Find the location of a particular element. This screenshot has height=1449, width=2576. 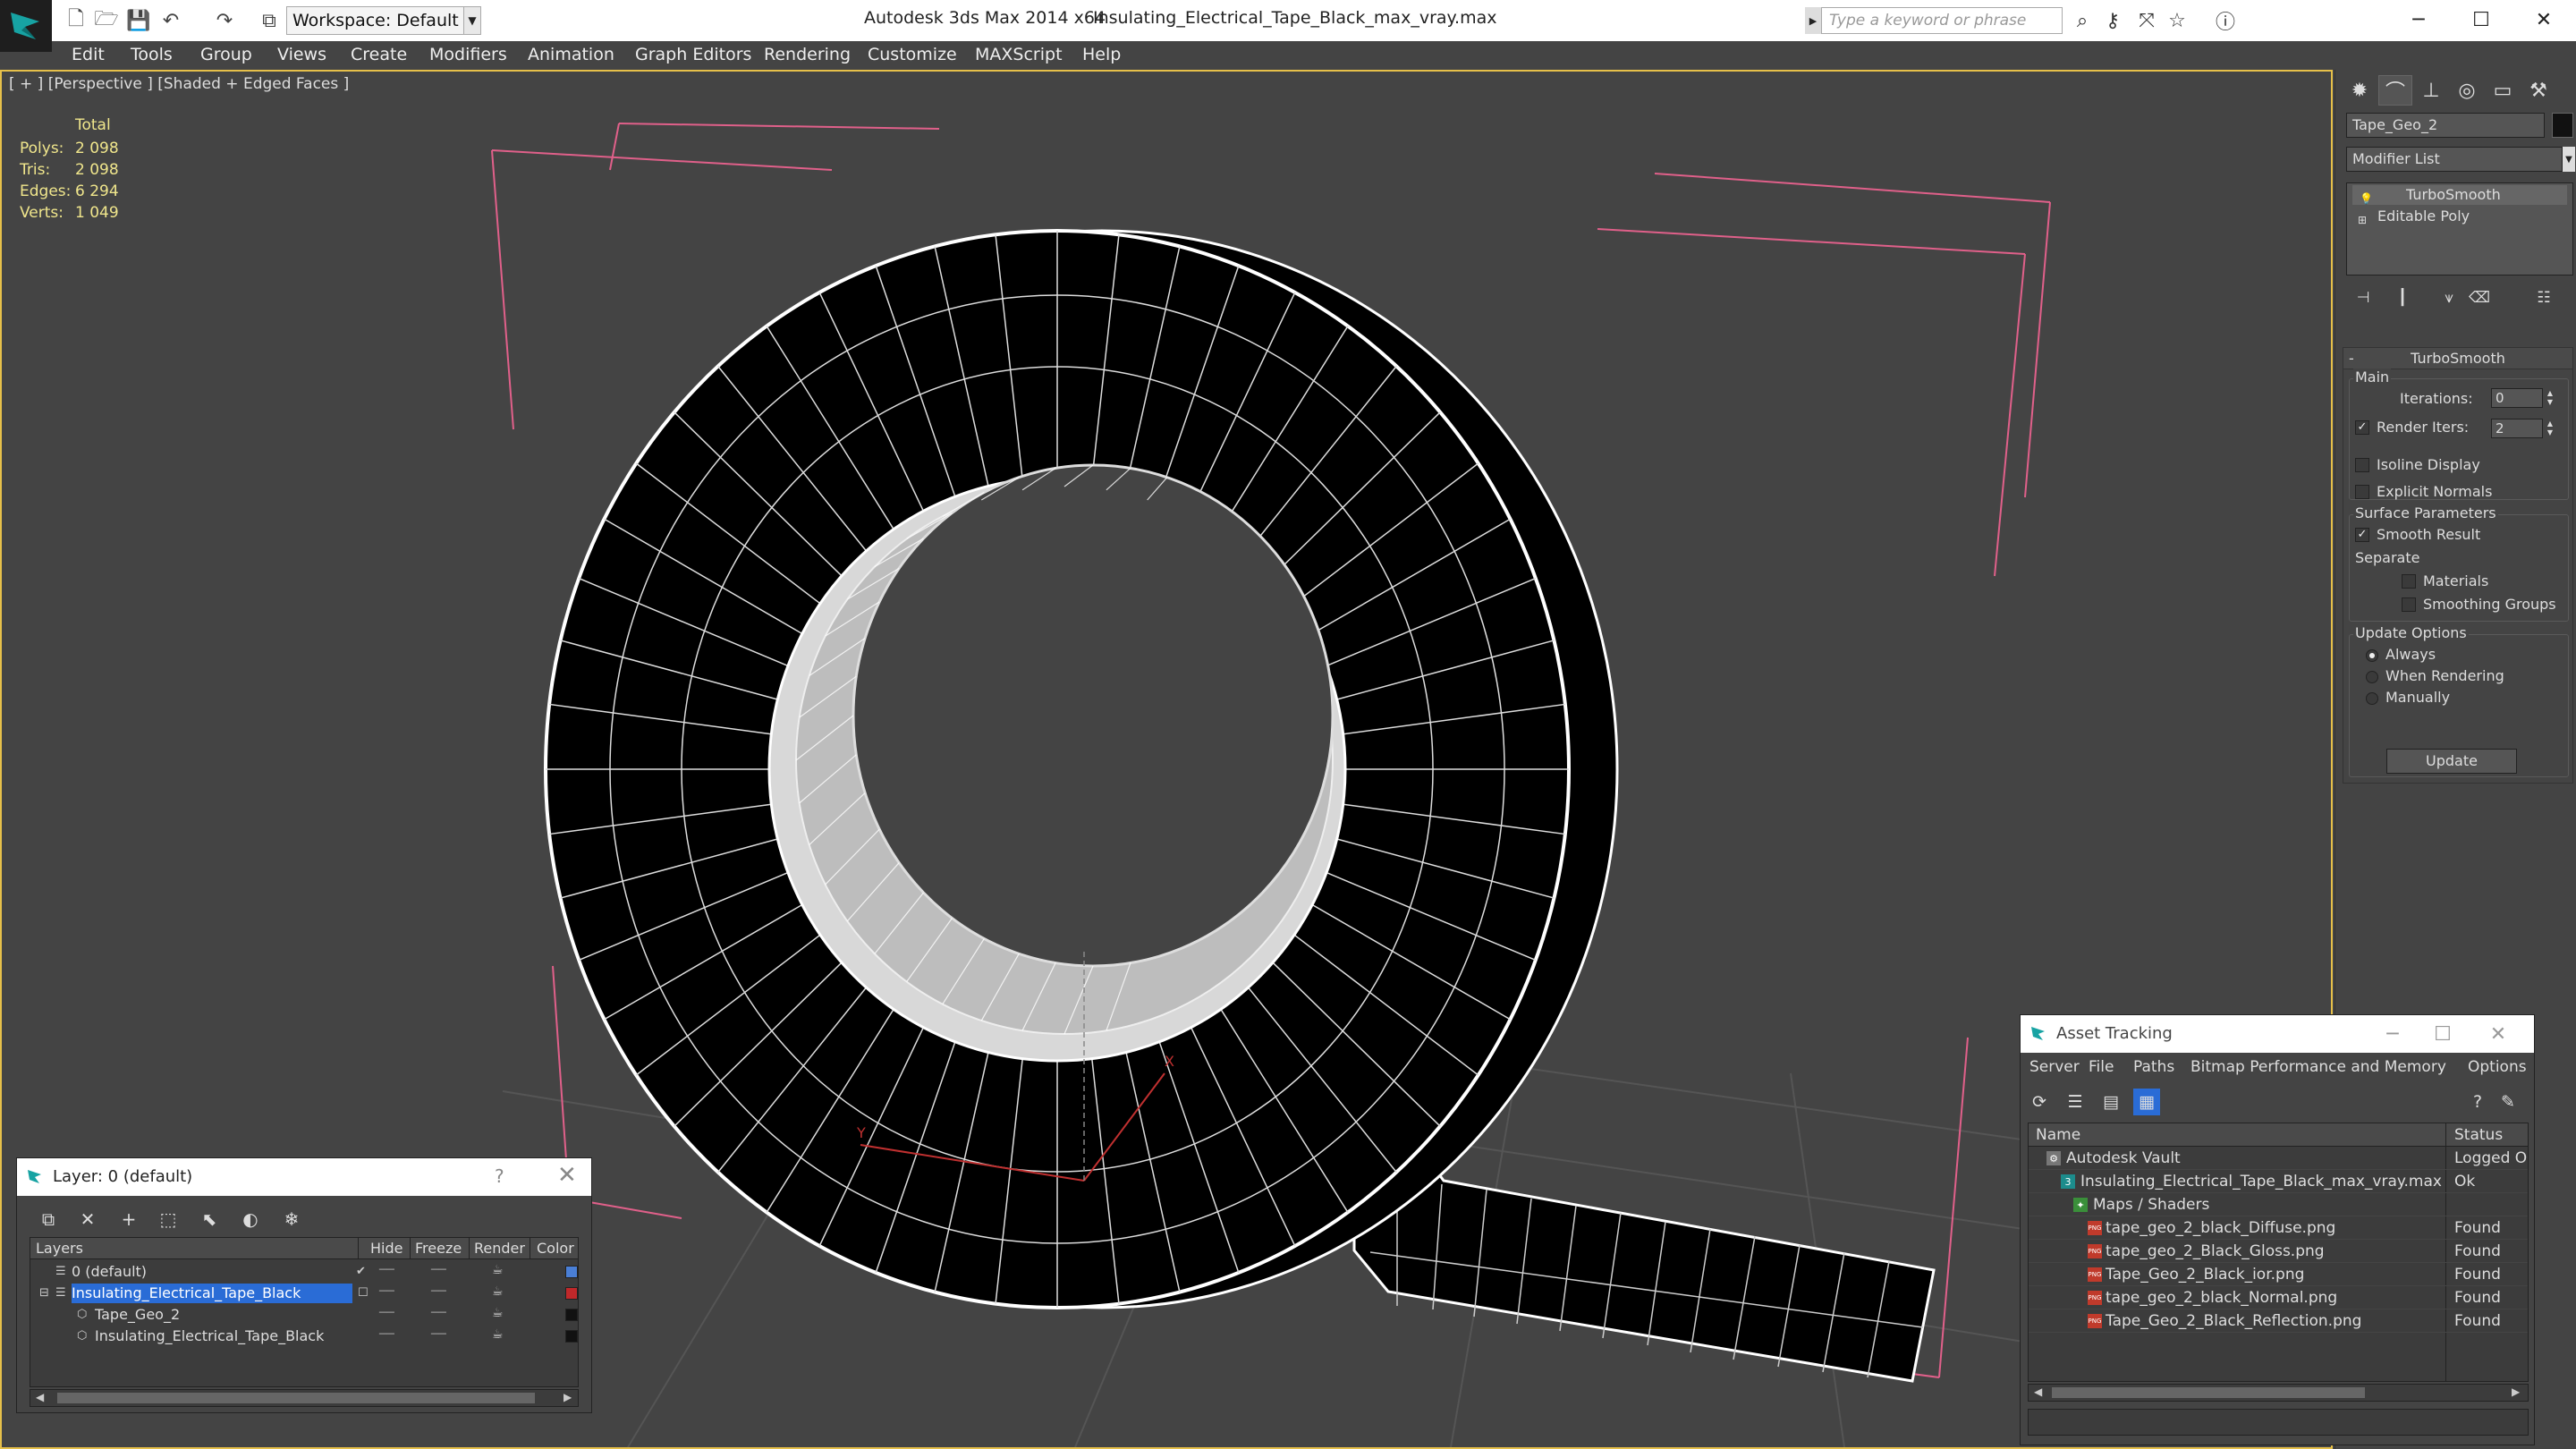

refresh-icon: ⟳ is located at coordinates (2039, 1102).